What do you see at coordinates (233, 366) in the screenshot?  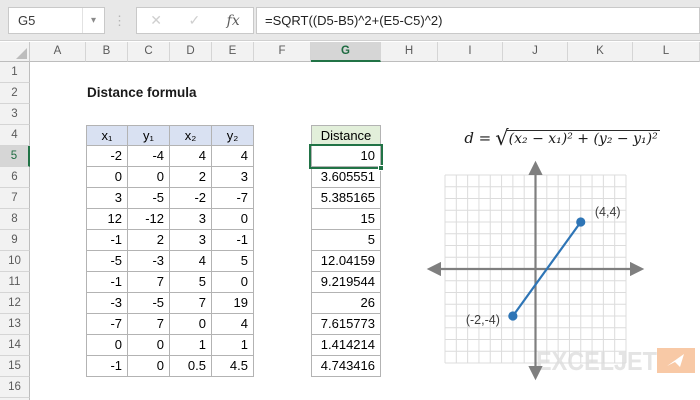 I see `cell: 4.5` at bounding box center [233, 366].